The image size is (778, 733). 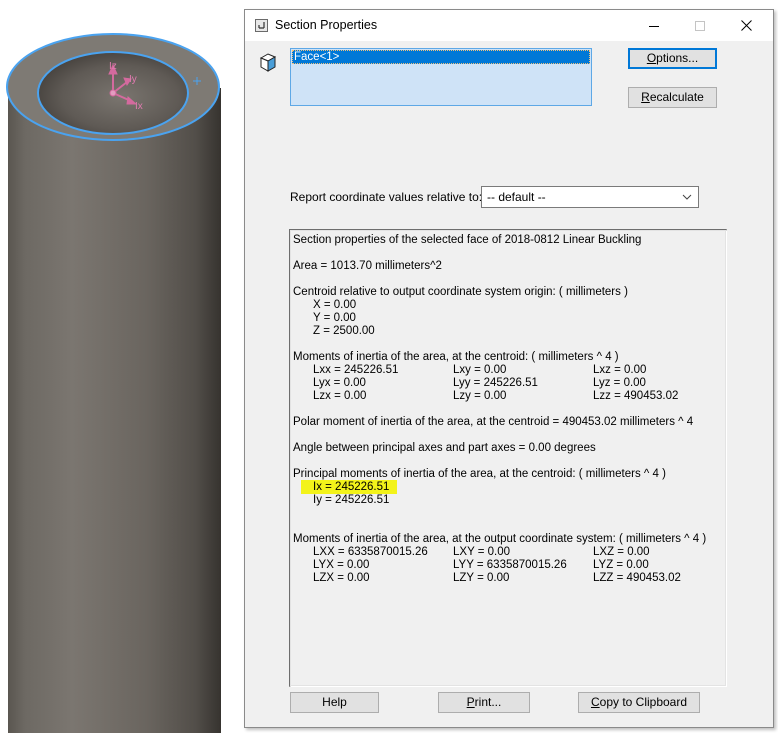 What do you see at coordinates (139, 106) in the screenshot?
I see `triad-label-ix: Ix` at bounding box center [139, 106].